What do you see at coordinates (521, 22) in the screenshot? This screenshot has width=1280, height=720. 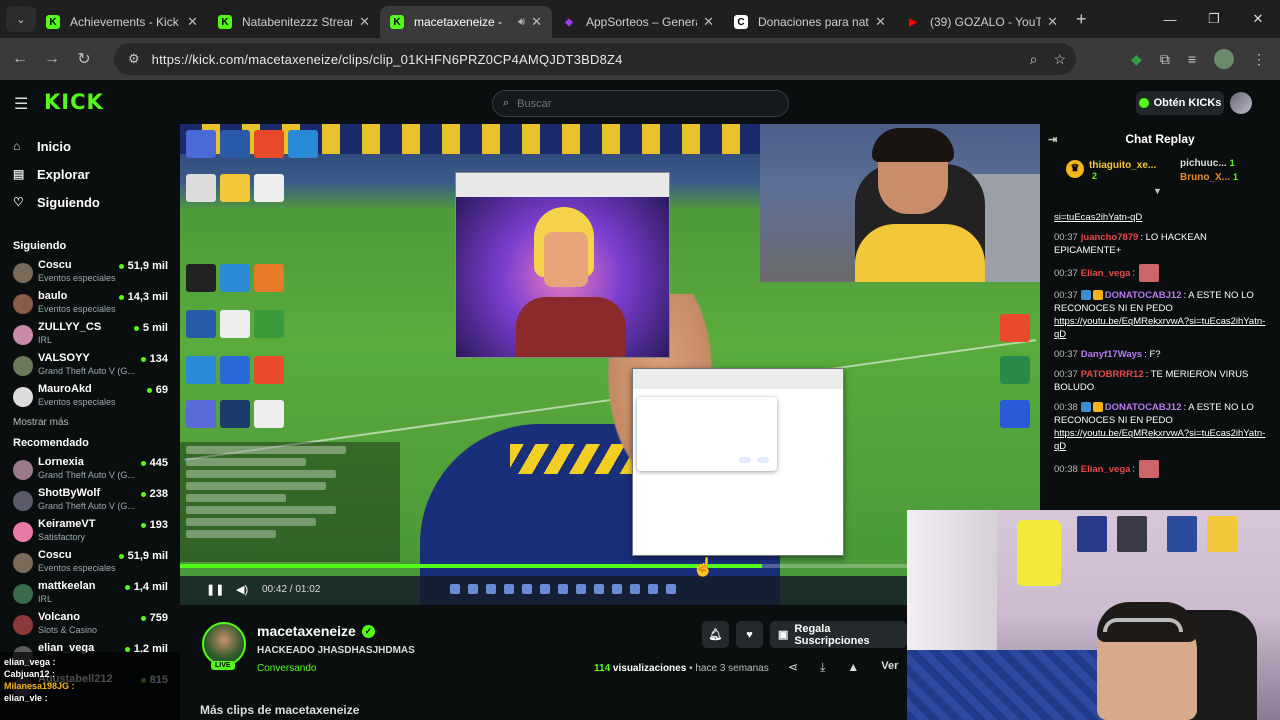 I see `speaker-icon: 🔊︎` at bounding box center [521, 22].